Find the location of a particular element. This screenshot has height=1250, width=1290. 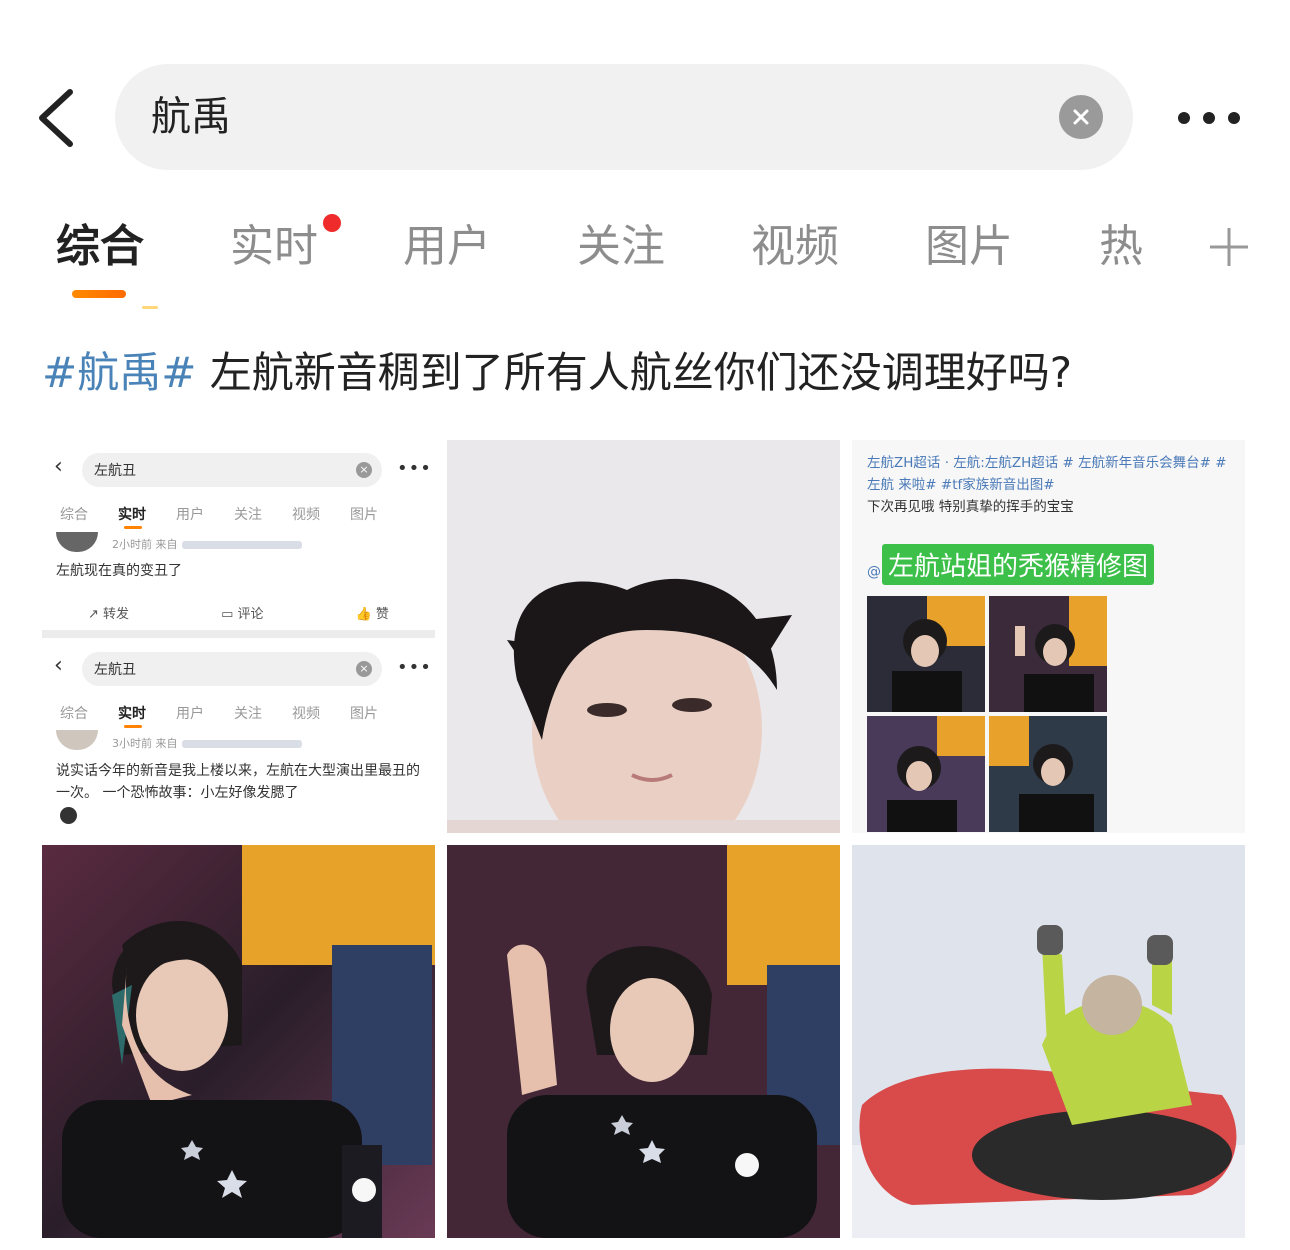

screenshot-photo-grid is located at coordinates (987, 714).